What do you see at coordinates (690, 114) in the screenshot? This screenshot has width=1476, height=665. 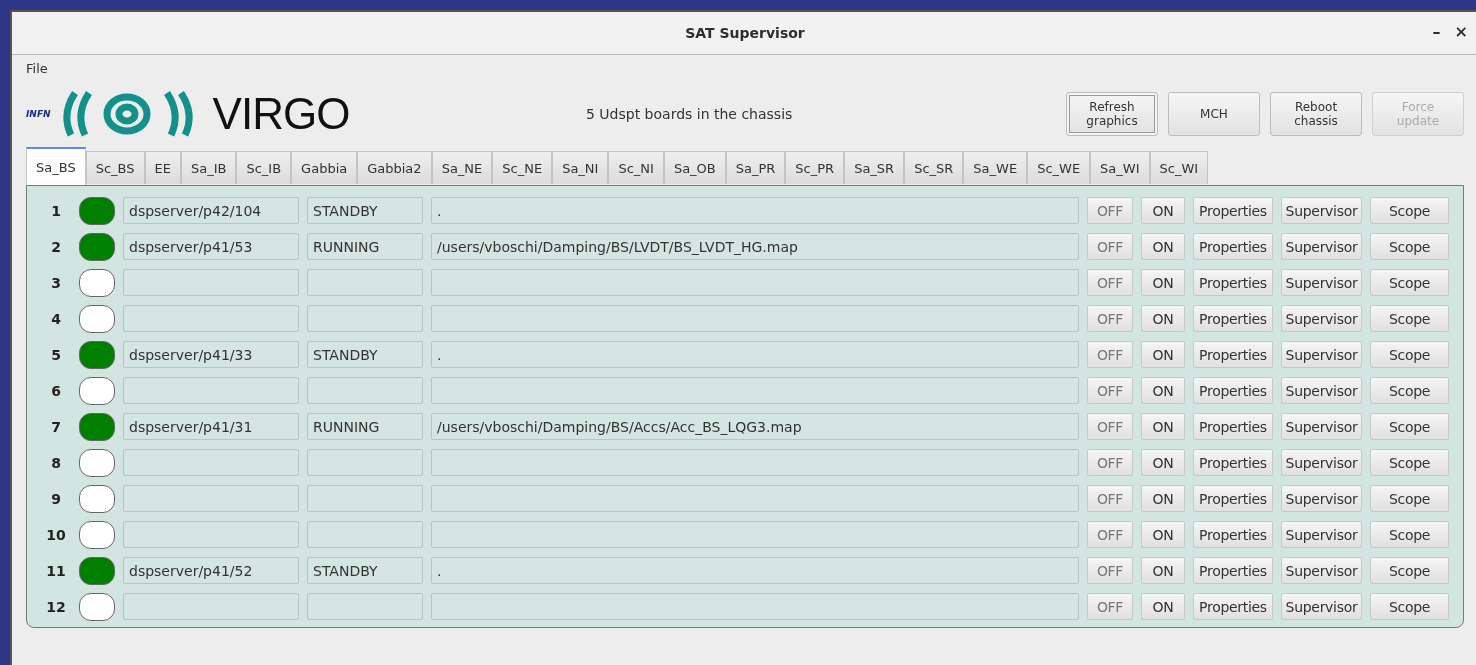 I see `board-count-text: 5 Udspt boards in the chassis` at bounding box center [690, 114].